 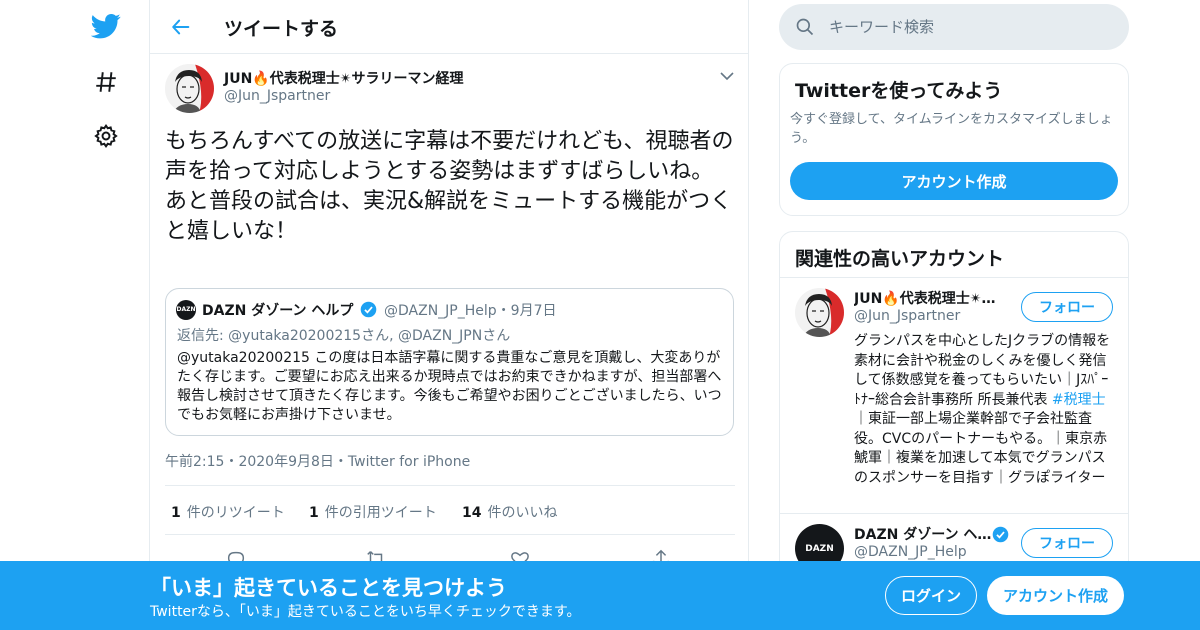 What do you see at coordinates (907, 316) in the screenshot?
I see `related-account-handle: @Jun_Jspartner` at bounding box center [907, 316].